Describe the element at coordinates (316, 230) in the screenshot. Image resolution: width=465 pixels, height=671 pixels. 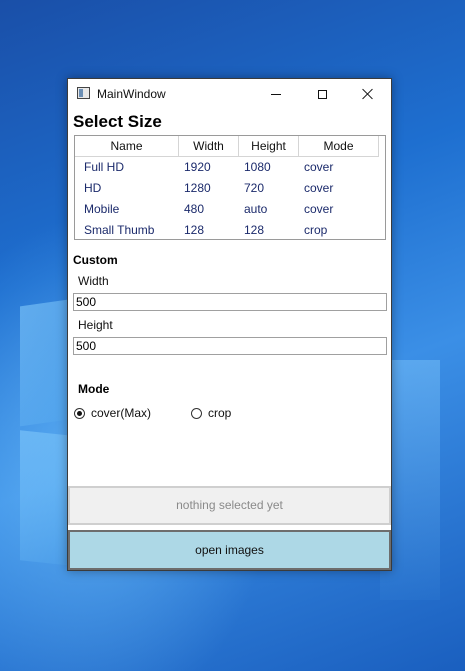
I see `cell-mode: crop` at that location.